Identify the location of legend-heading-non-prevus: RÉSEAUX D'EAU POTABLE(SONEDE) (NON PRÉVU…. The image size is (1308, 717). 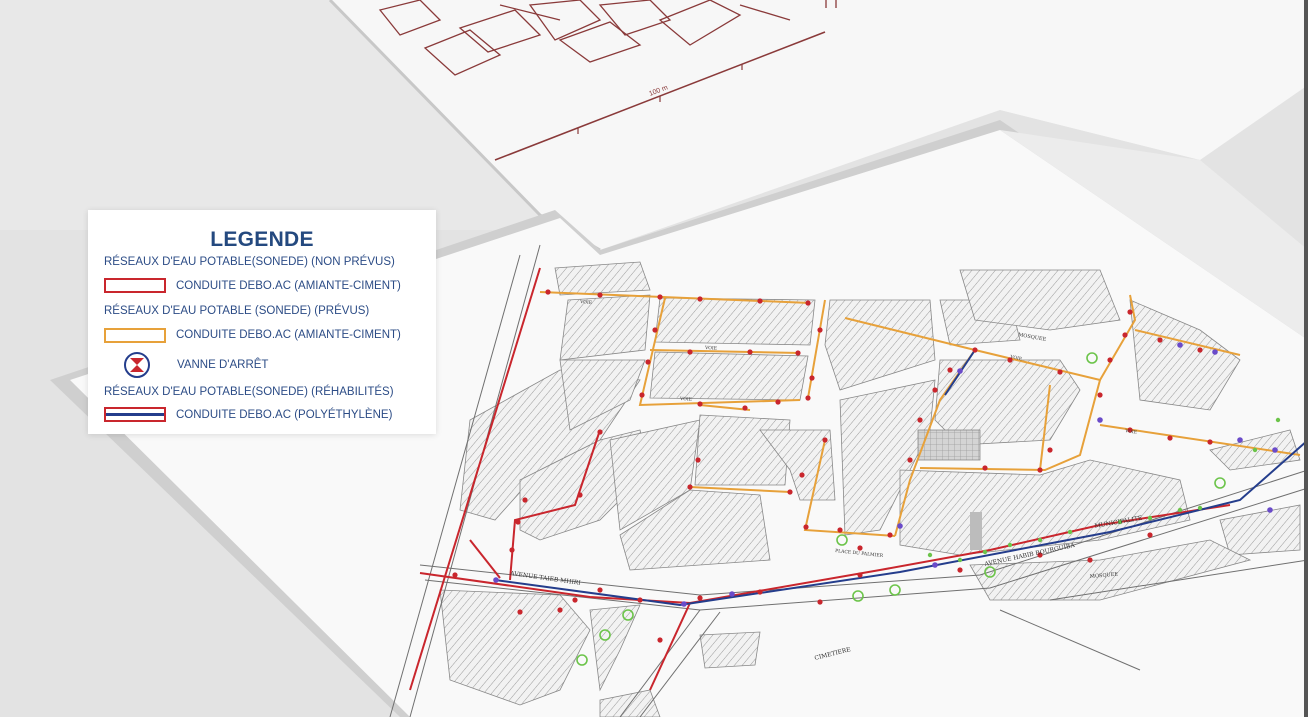
(249, 262).